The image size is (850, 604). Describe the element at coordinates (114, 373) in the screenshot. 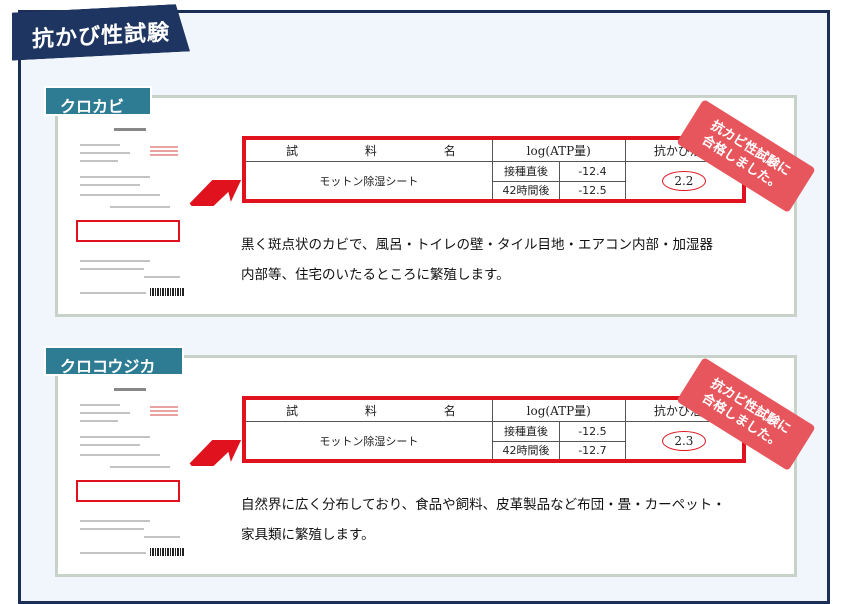

I see `section-label: クロコウジカビ` at that location.